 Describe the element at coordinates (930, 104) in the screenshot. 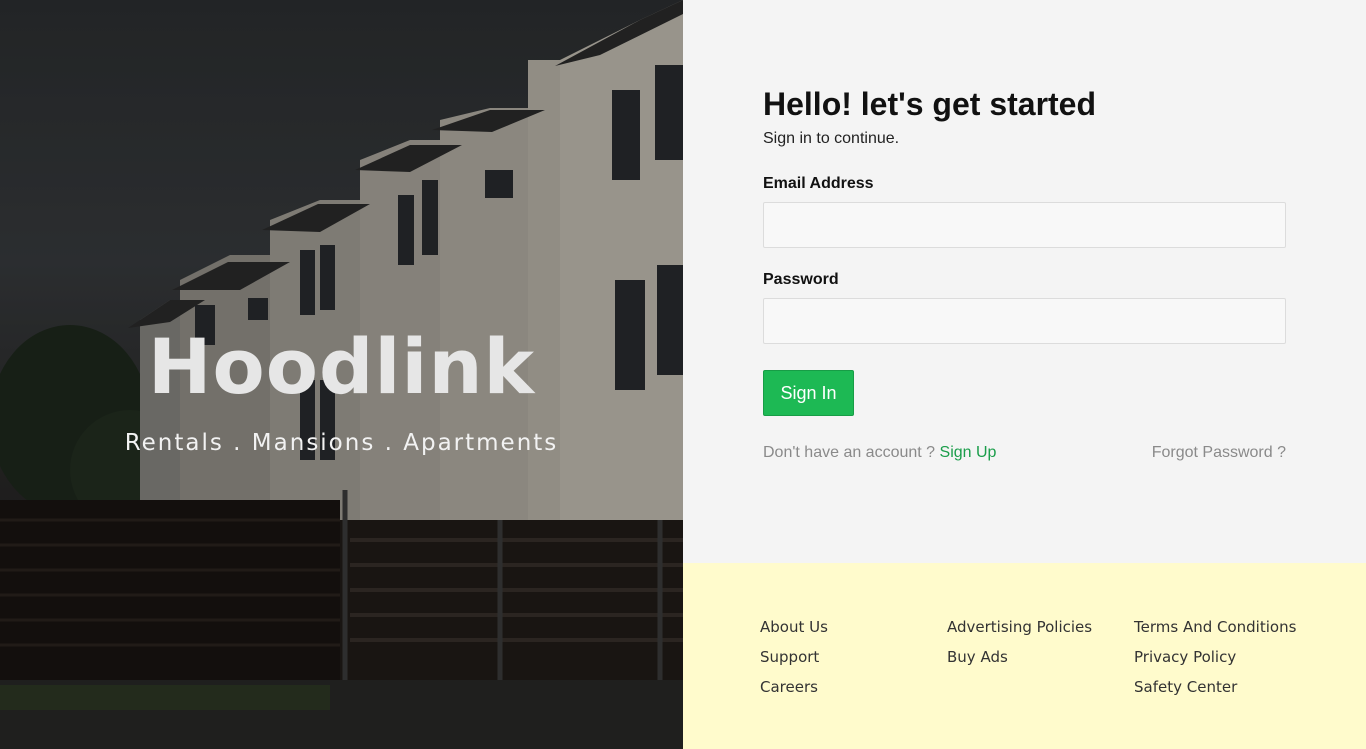

I see `page-title: Hello! let's get started` at that location.